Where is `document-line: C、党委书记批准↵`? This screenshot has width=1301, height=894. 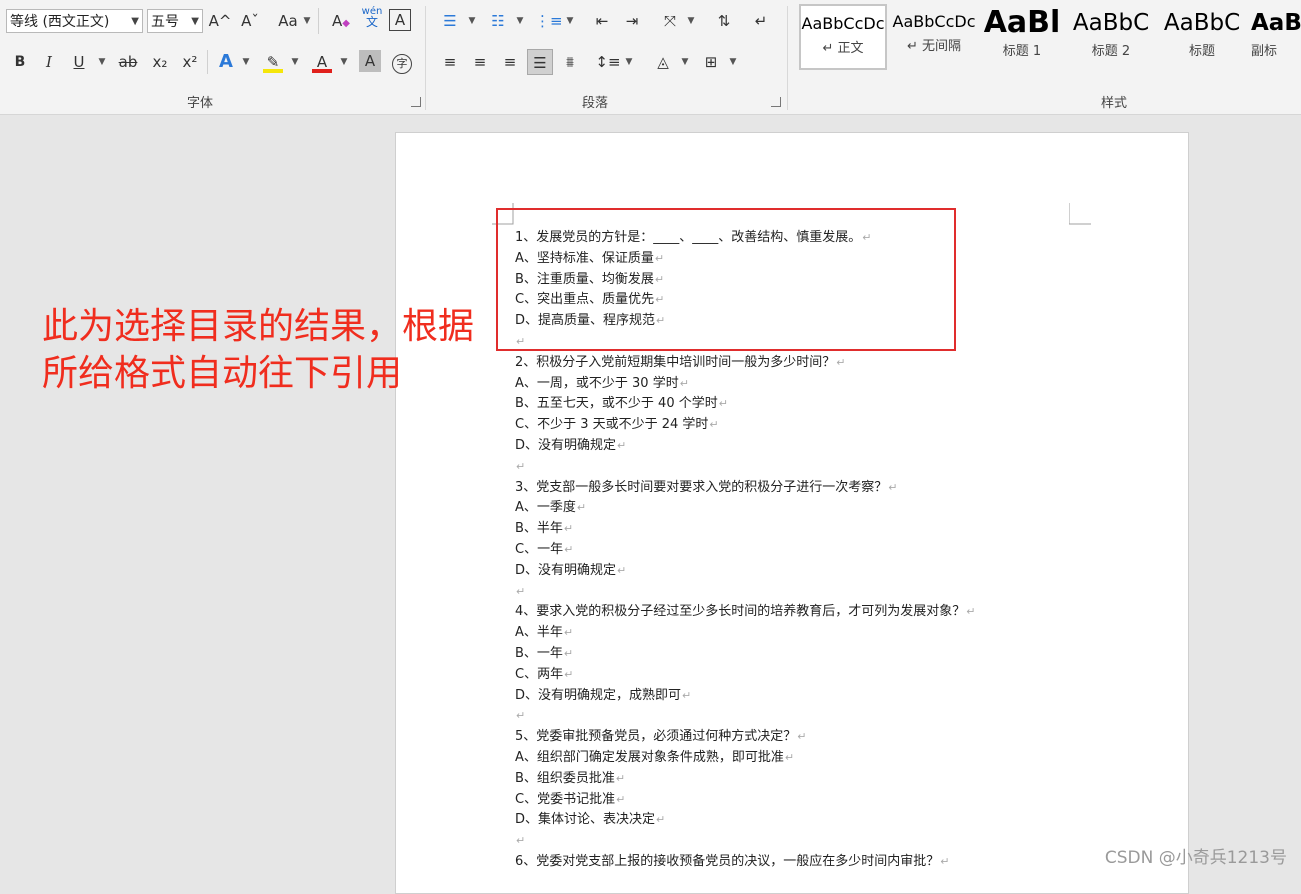 document-line: C、党委书记批准↵ is located at coordinates (815, 800).